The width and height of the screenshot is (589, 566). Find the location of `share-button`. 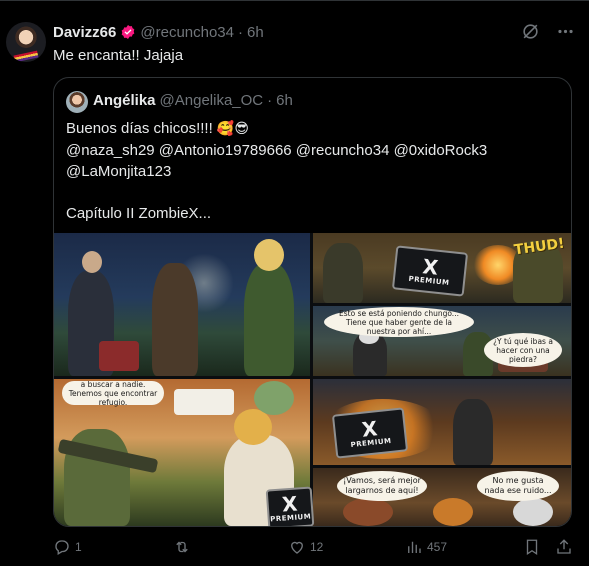

share-button is located at coordinates (564, 547).